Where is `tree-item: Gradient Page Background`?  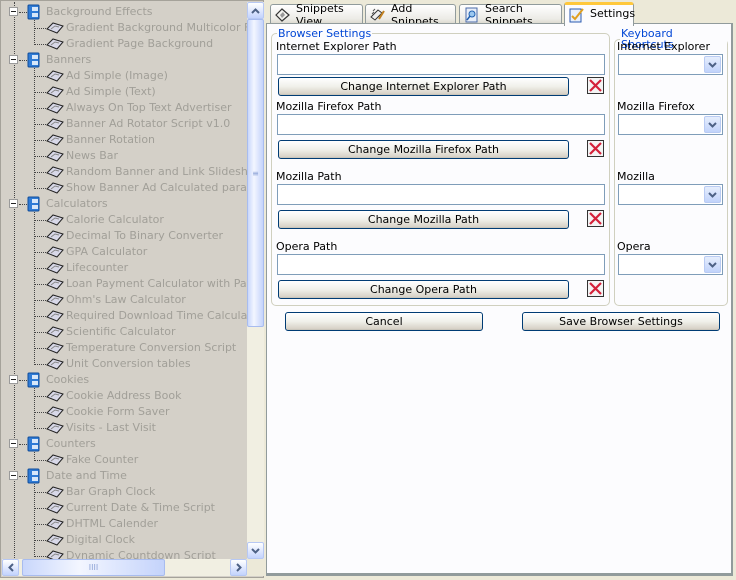 tree-item: Gradient Page Background is located at coordinates (139, 44).